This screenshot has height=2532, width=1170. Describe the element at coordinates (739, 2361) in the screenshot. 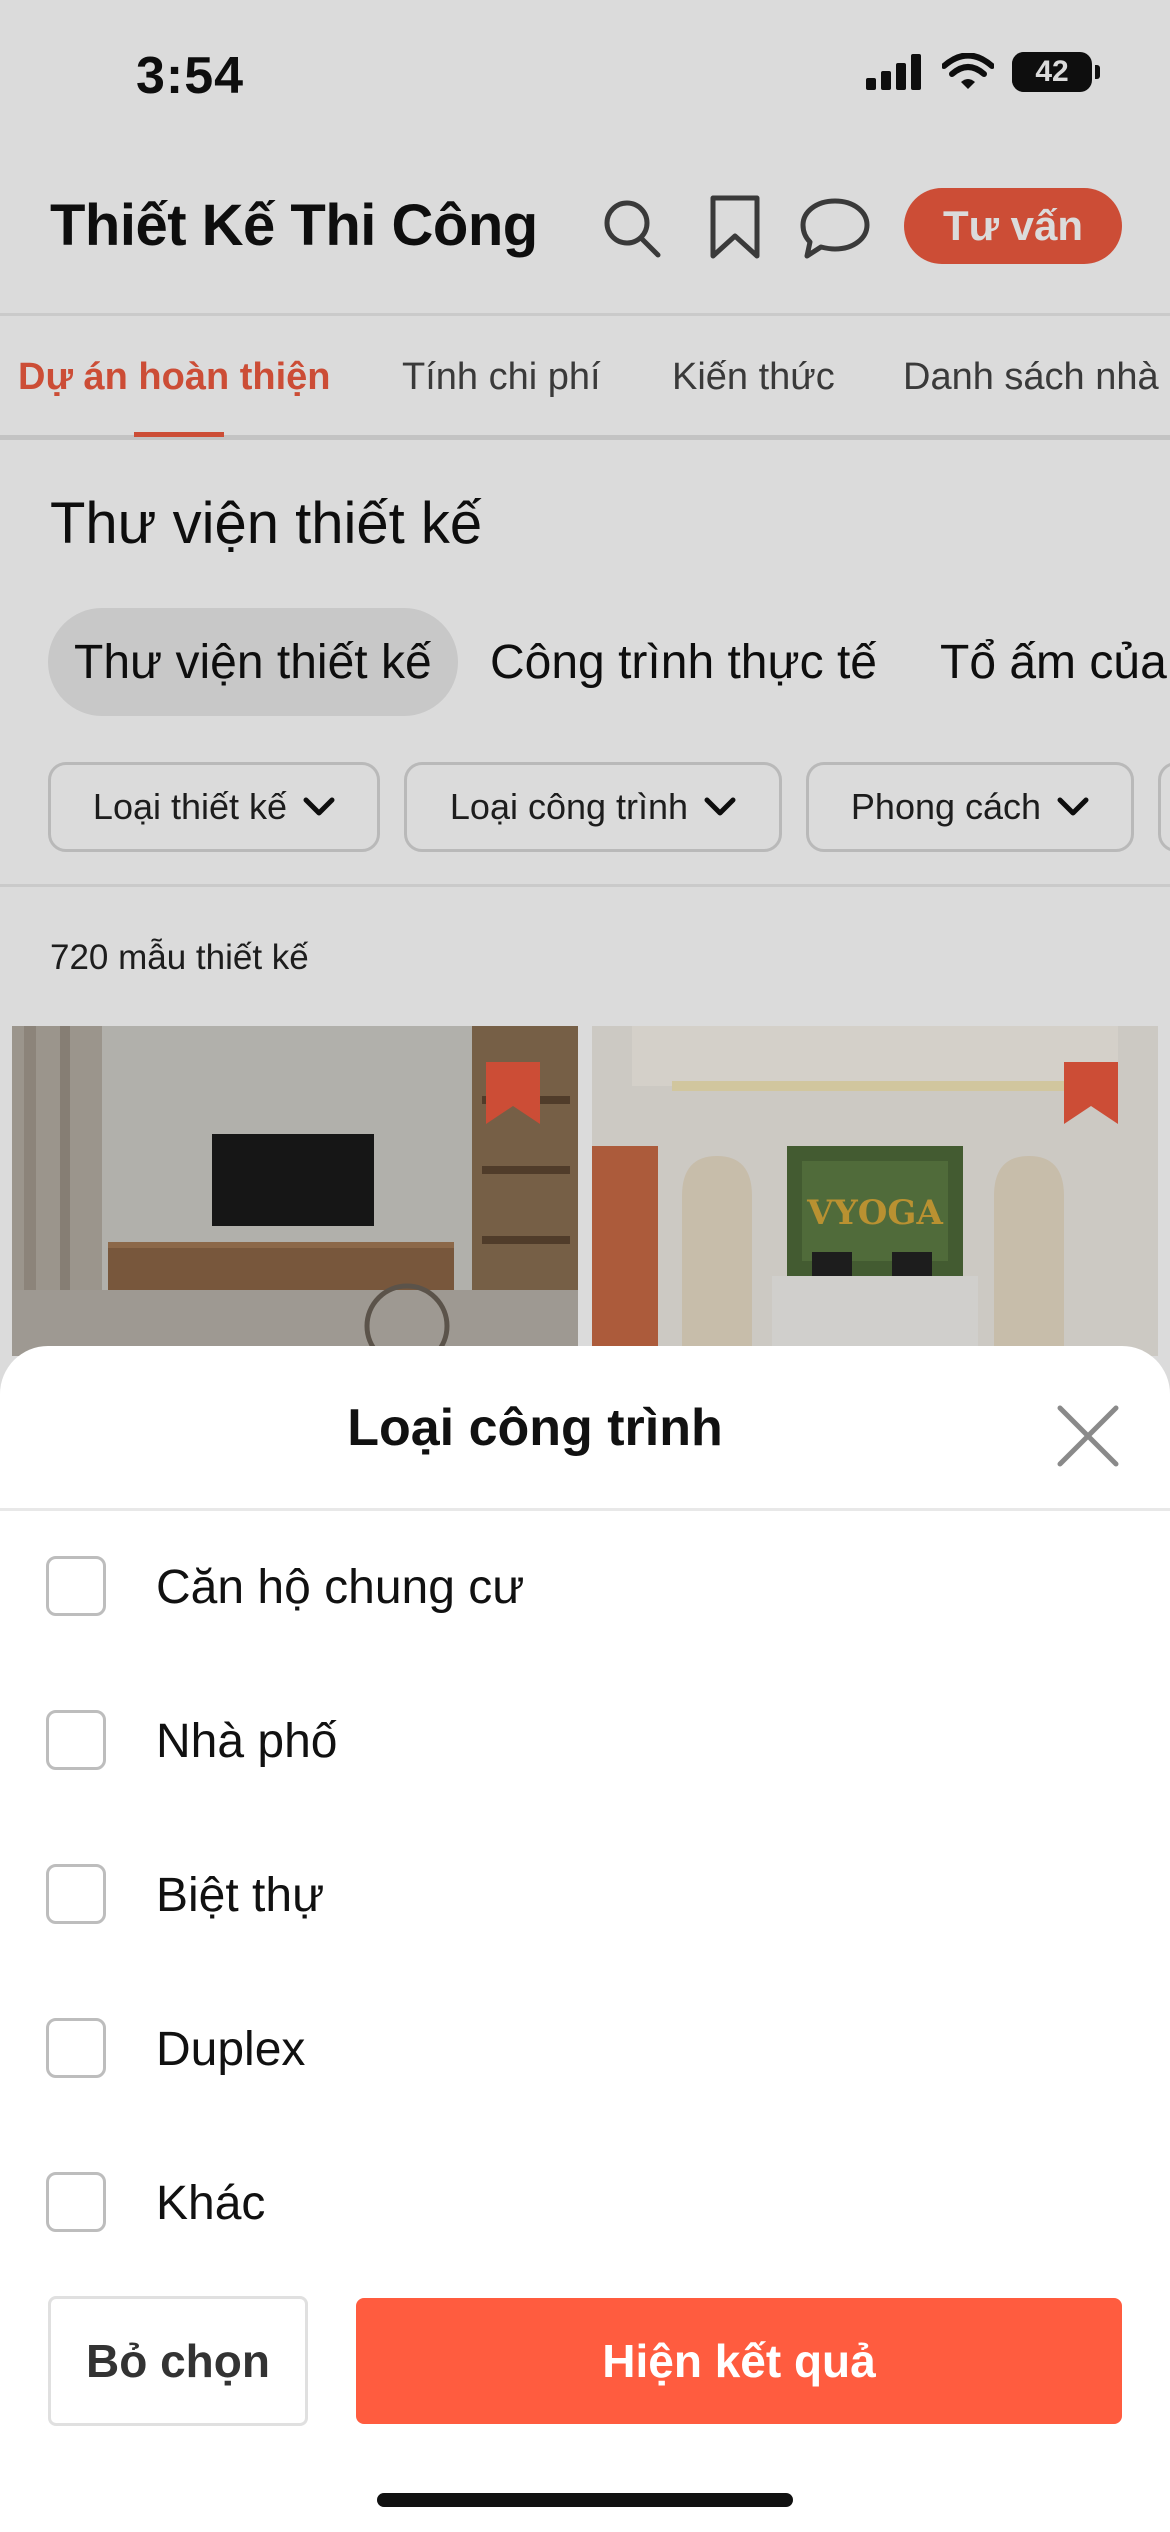

I see `show-results-button: Hiện kết quả` at that location.